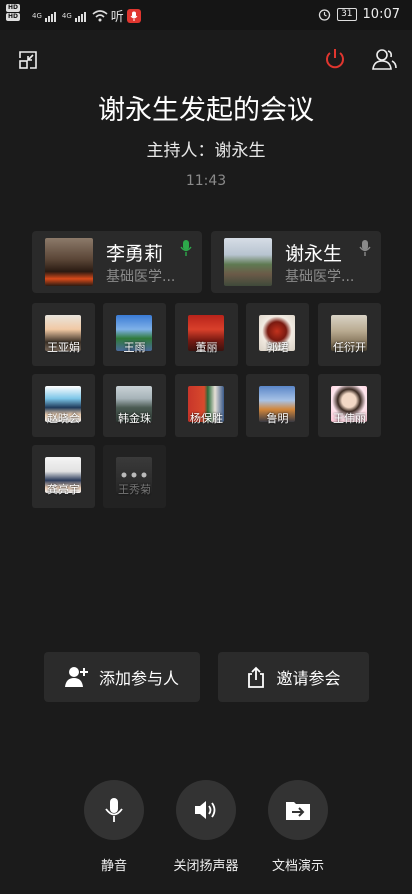 The height and width of the screenshot is (894, 412). I want to click on status-left: HD HD 4G 4G 听, so click(73, 14).